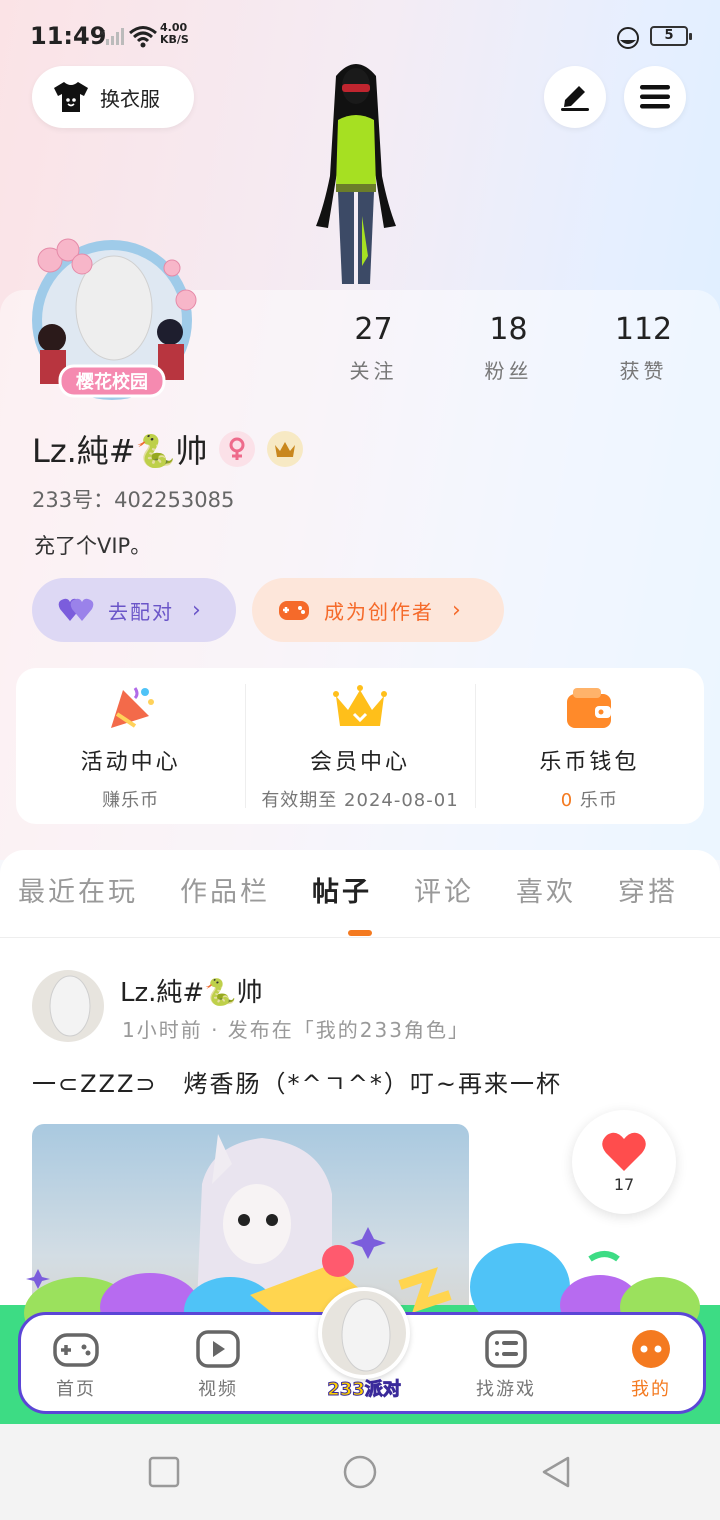 The height and width of the screenshot is (1520, 720). I want to click on post-meta: 1小时前 · 发布在「我的233角色」, so click(296, 1030).